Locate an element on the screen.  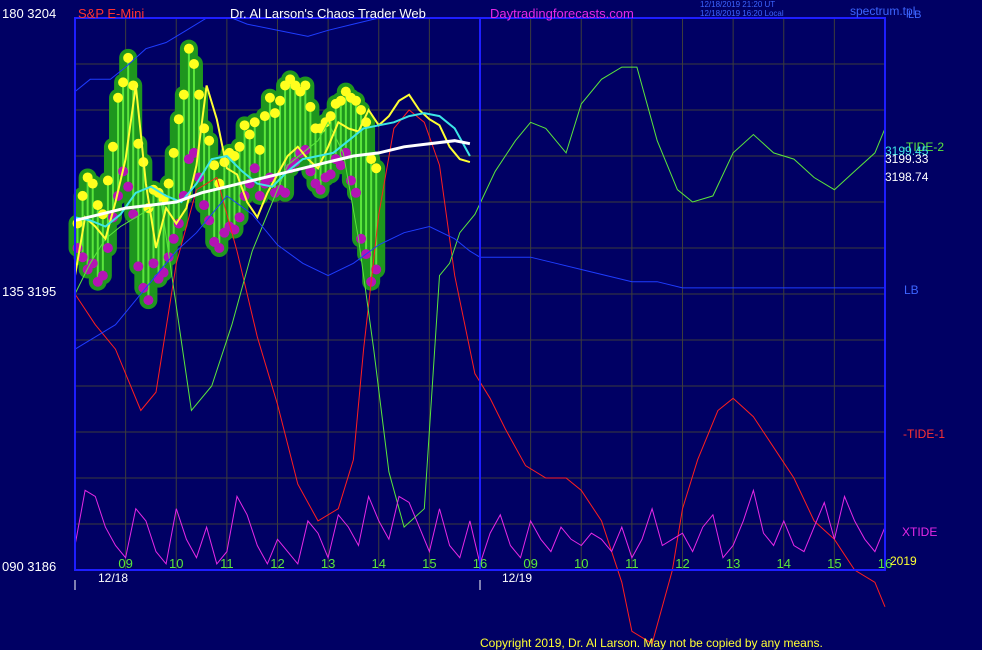
x-axis-ticks: 09 10 11 12 13 14 15 16 09 10 11 12 13 14 15 16 is located at coordinates (483, 573).